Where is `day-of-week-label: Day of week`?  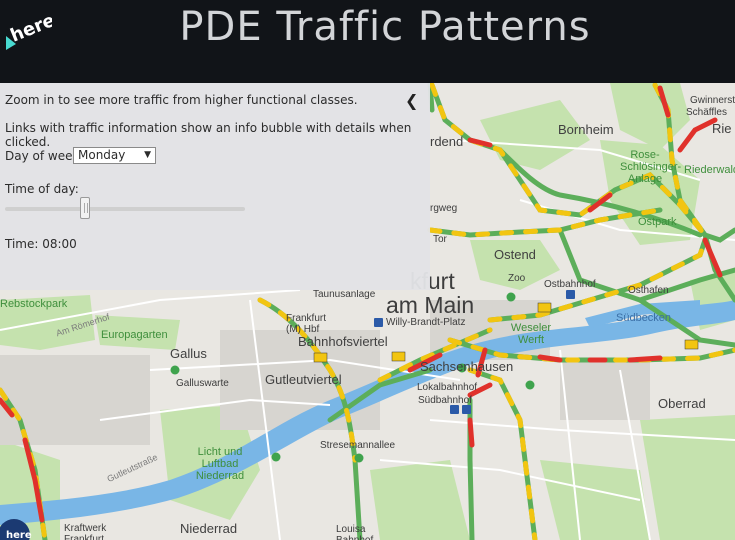 day-of-week-label: Day of week is located at coordinates (42, 156).